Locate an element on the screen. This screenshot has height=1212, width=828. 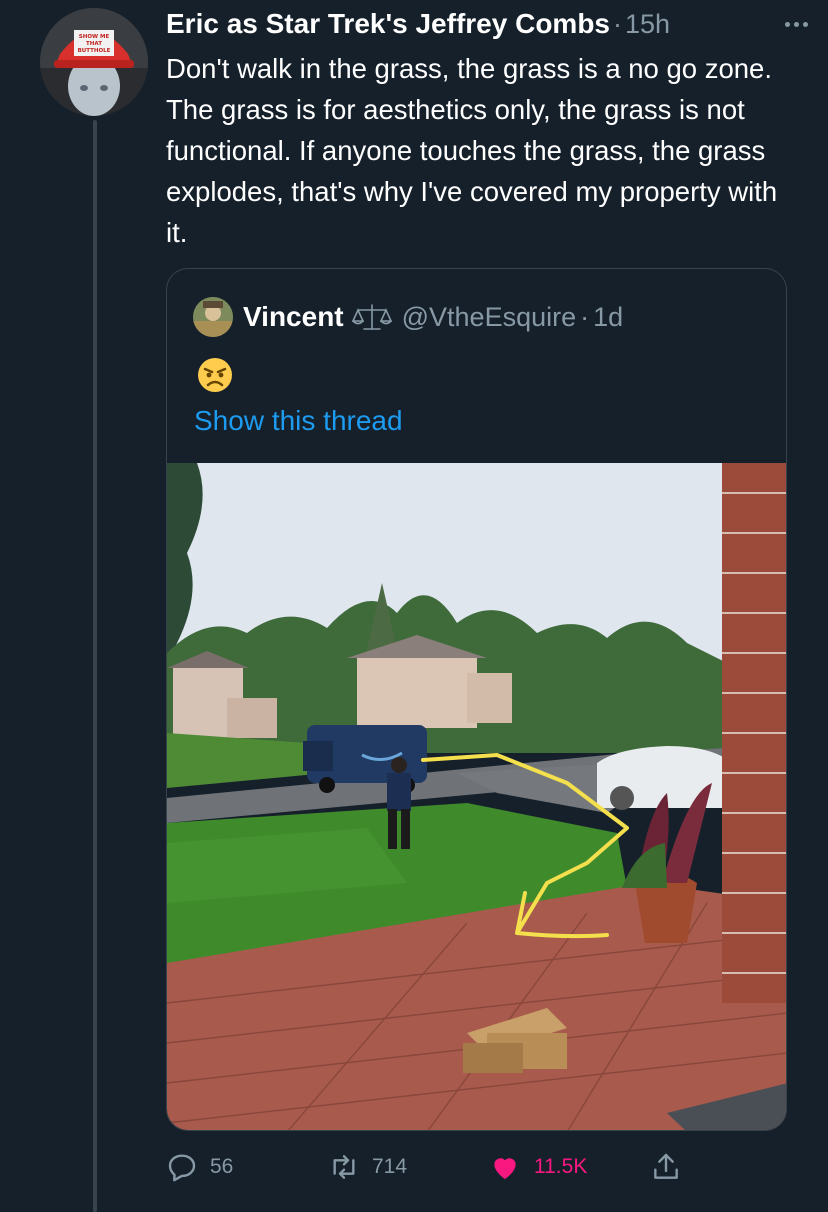
quoted-timestamp: 1d is located at coordinates (608, 317).